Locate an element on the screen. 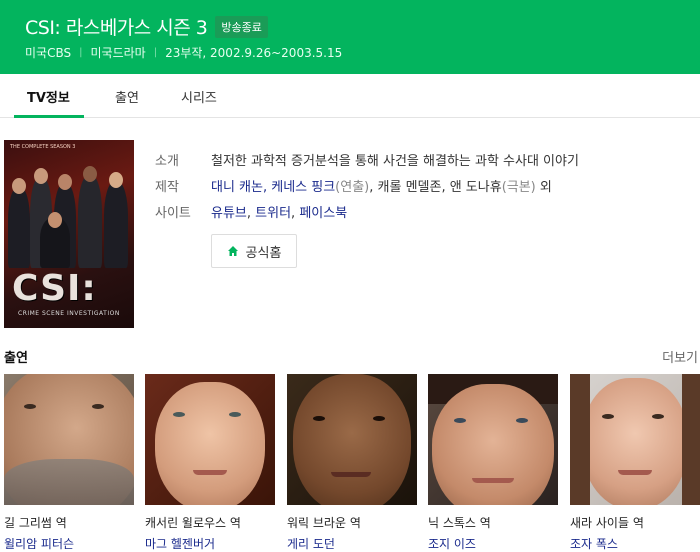 The height and width of the screenshot is (552, 700). cast-role: 닉 스톡스 역 is located at coordinates (459, 523).